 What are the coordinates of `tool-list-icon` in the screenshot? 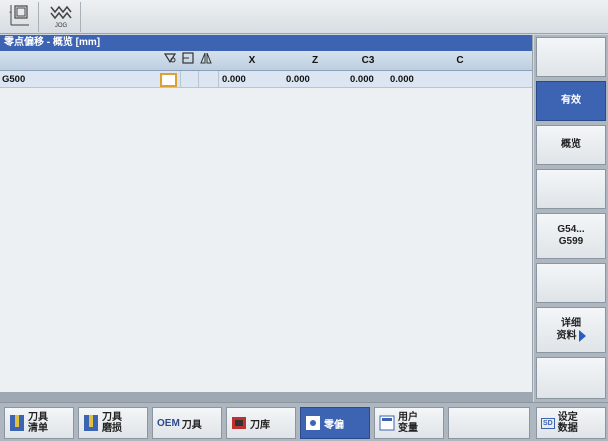 It's located at (17, 423).